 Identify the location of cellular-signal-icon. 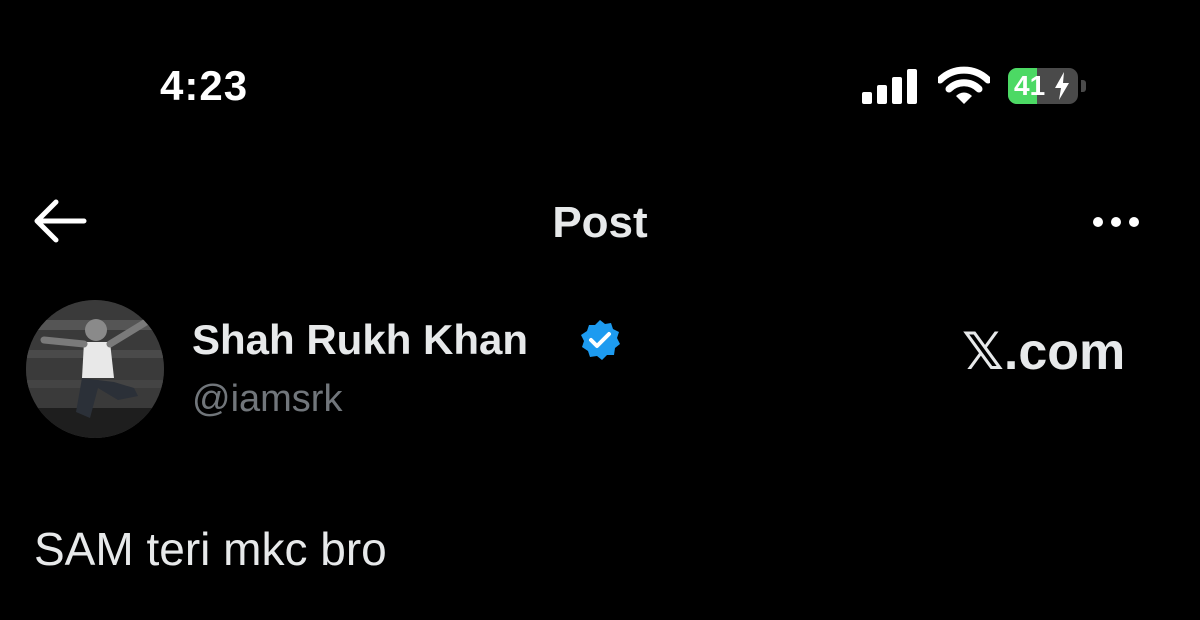
(889, 86).